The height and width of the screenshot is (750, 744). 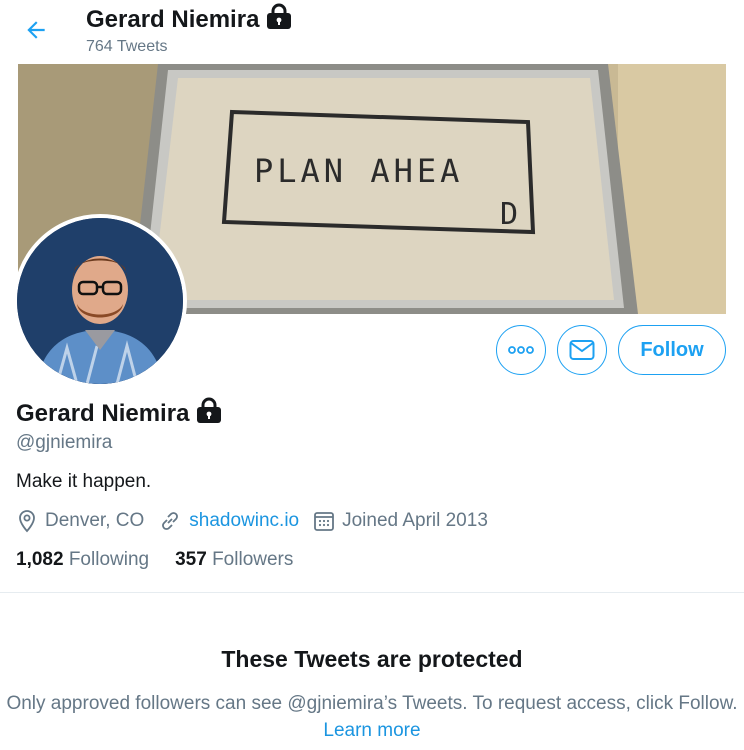 I want to click on joined-item: Joined April 2013, so click(x=400, y=521).